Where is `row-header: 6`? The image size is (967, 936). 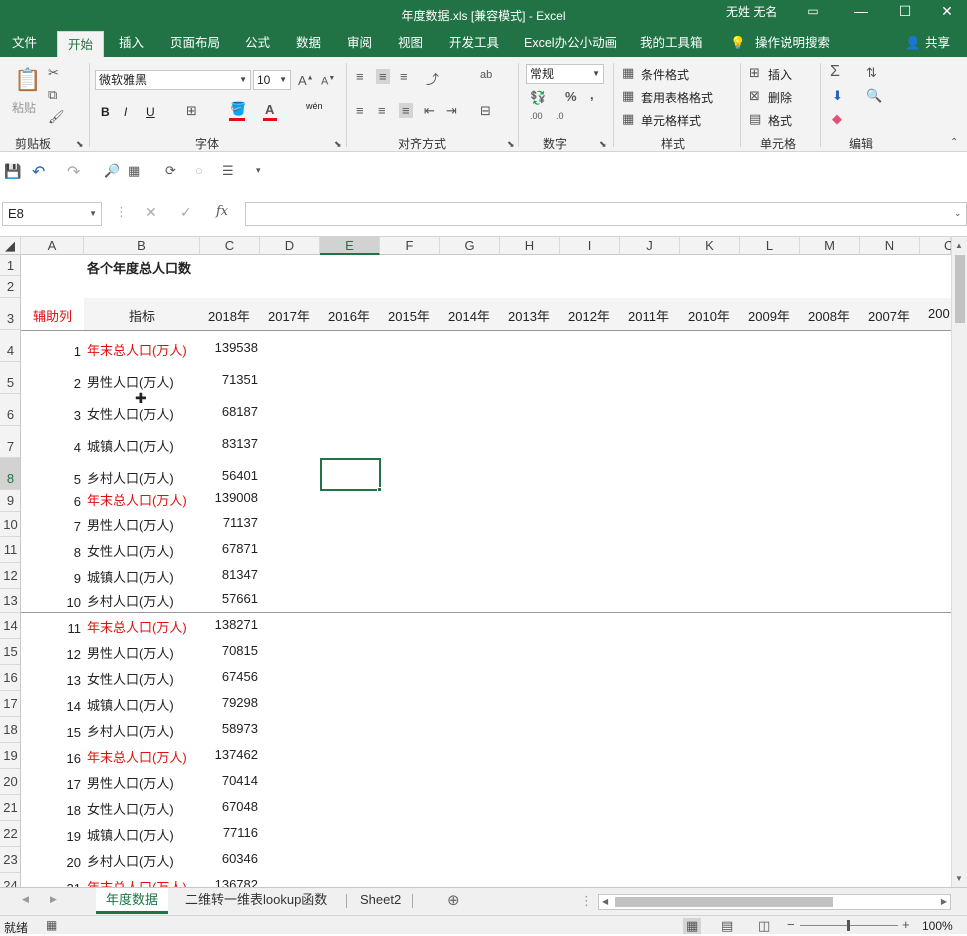
row-header: 6 is located at coordinates (10, 410).